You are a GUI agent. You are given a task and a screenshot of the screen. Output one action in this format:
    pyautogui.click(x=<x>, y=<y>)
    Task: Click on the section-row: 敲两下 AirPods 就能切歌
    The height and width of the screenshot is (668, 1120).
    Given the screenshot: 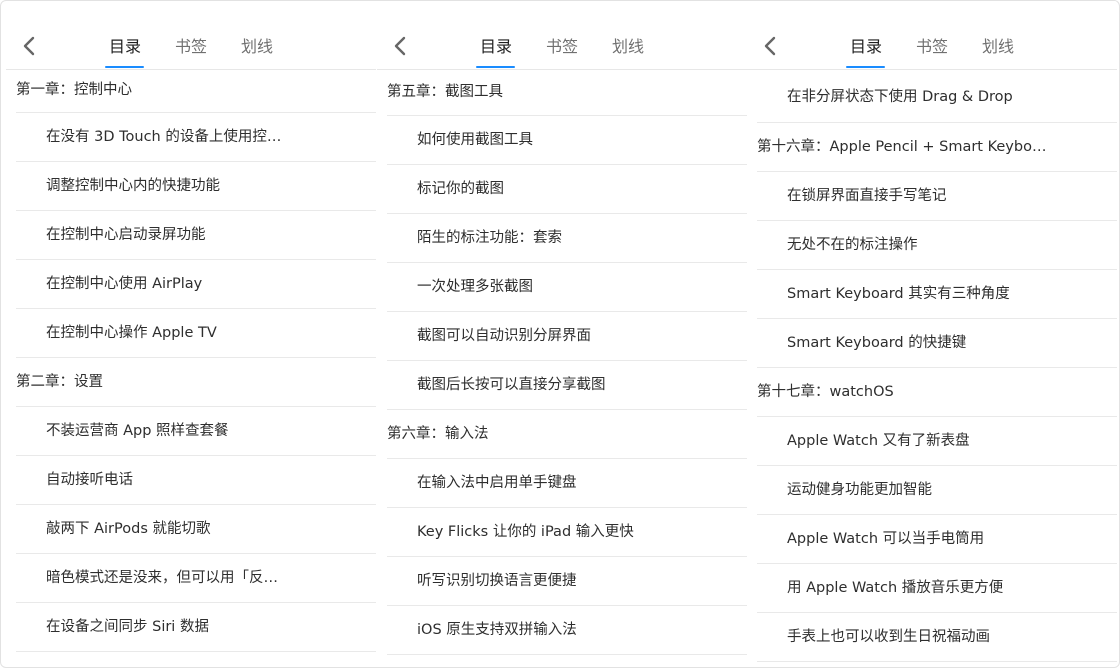 What is the action you would take?
    pyautogui.click(x=196, y=529)
    